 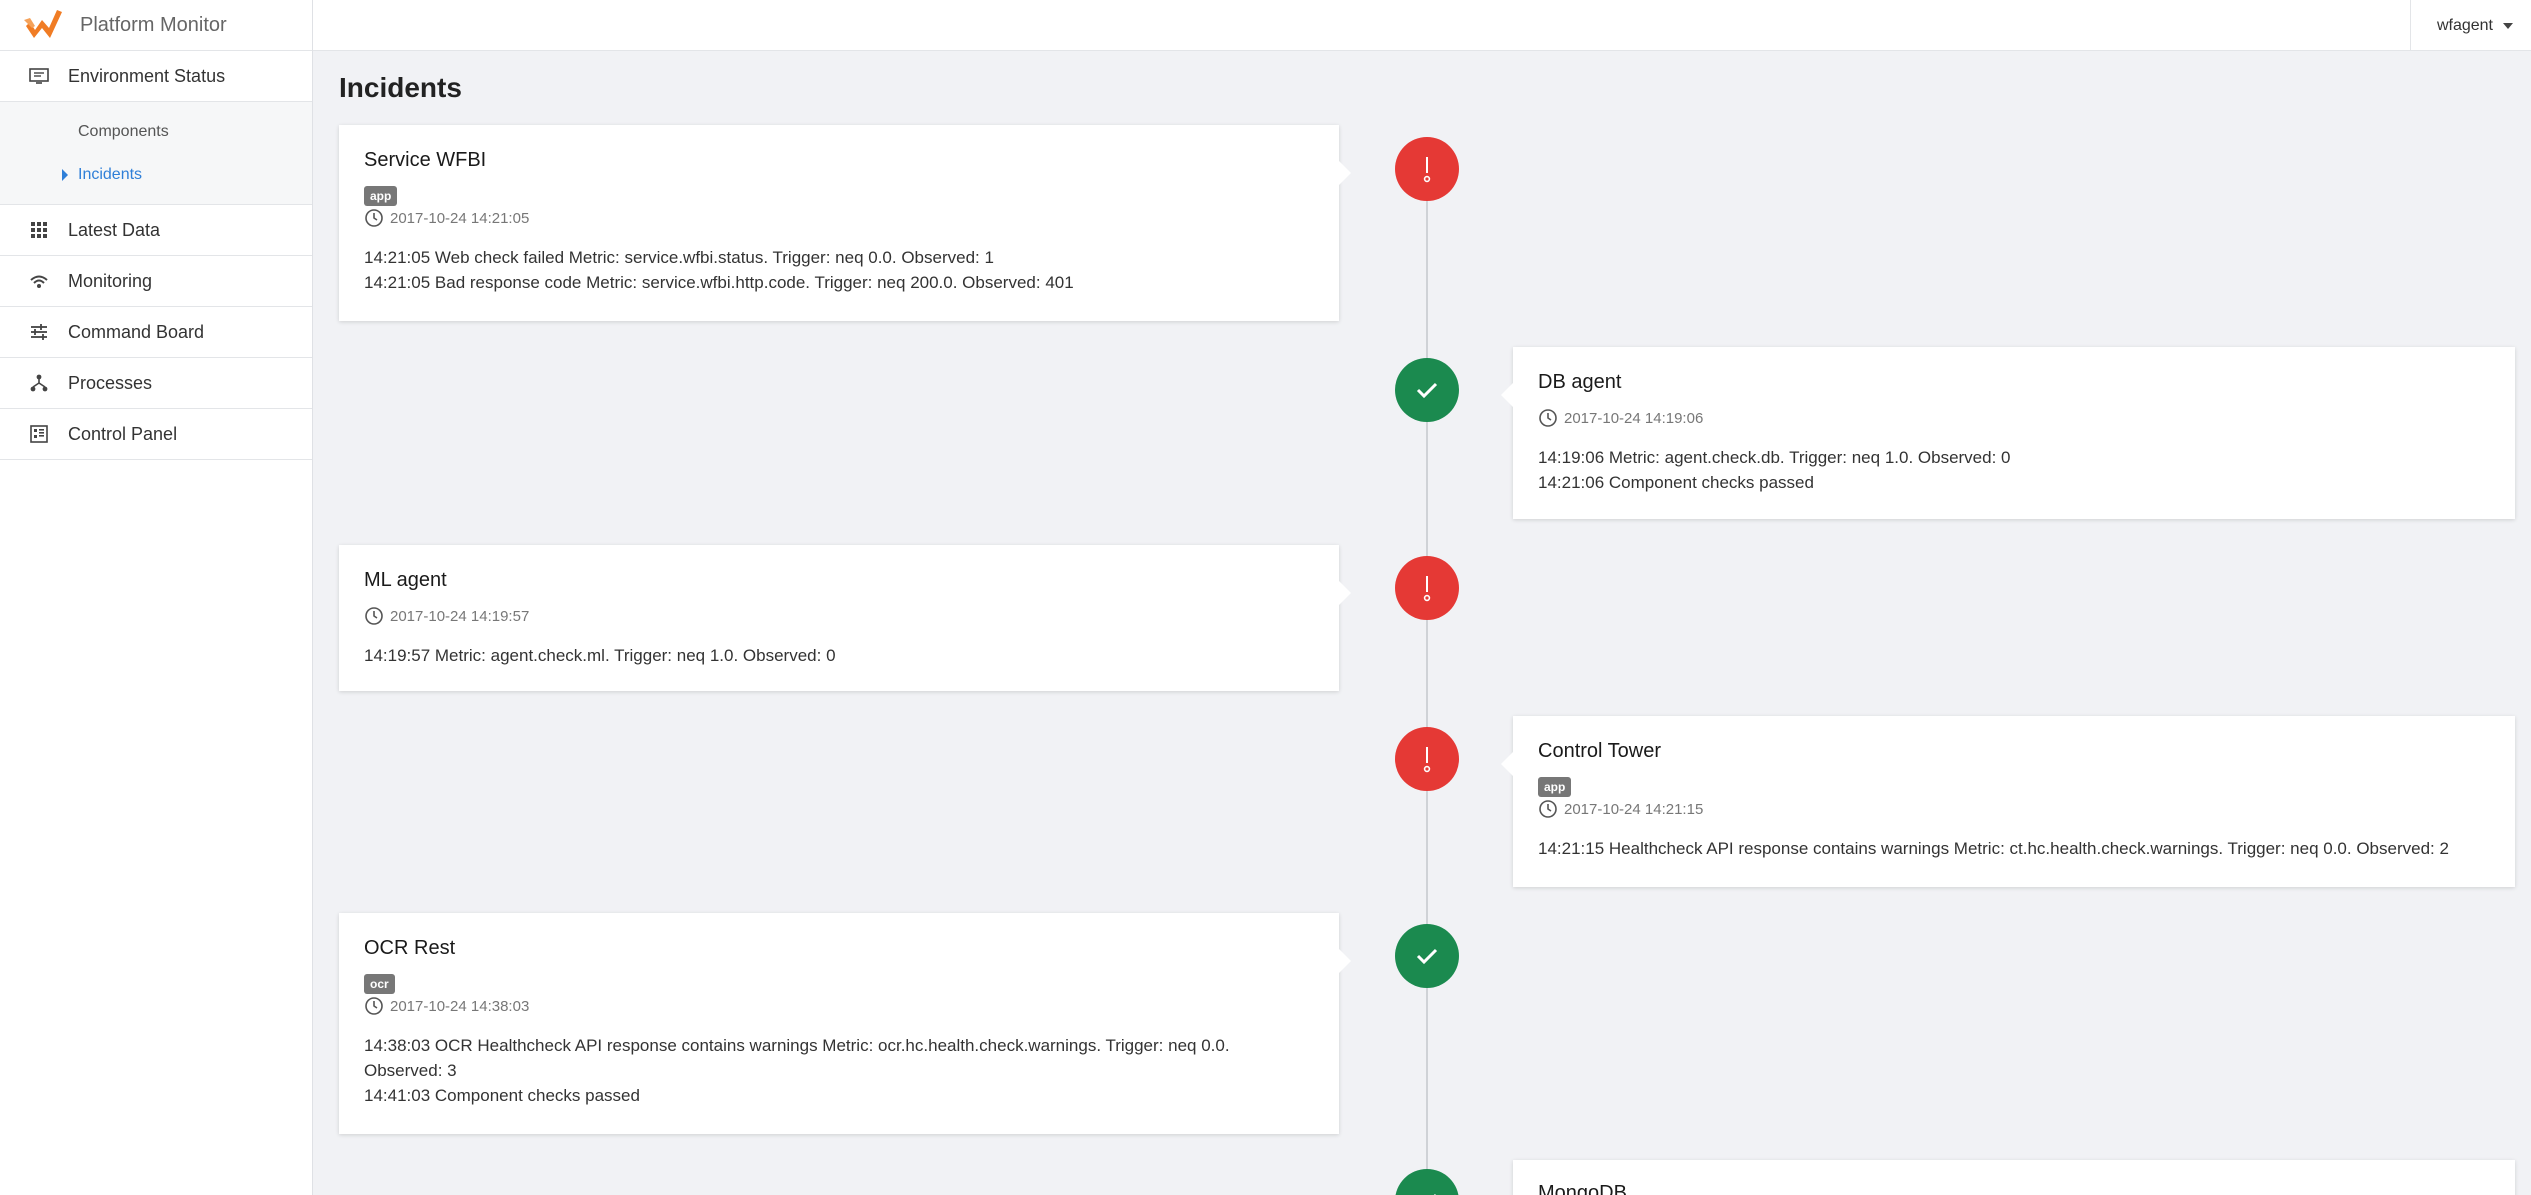 I want to click on incident-title: DB agent, so click(x=1580, y=382).